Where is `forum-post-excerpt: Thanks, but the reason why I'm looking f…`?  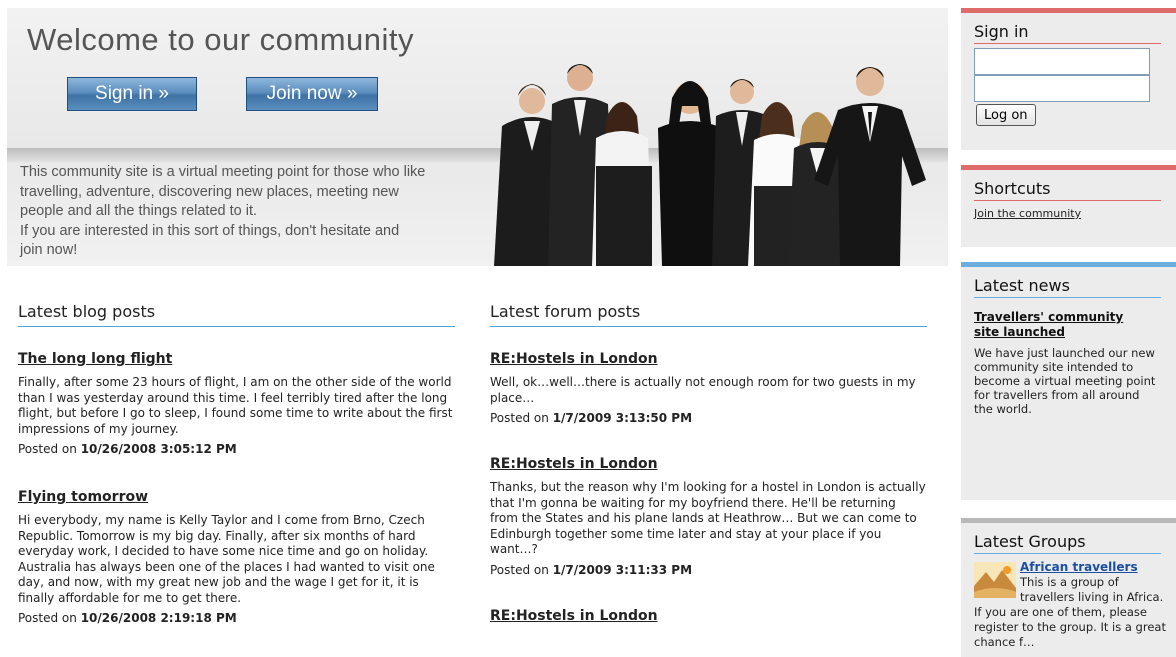
forum-post-excerpt: Thanks, but the reason why I'm looking f… is located at coordinates (708, 518).